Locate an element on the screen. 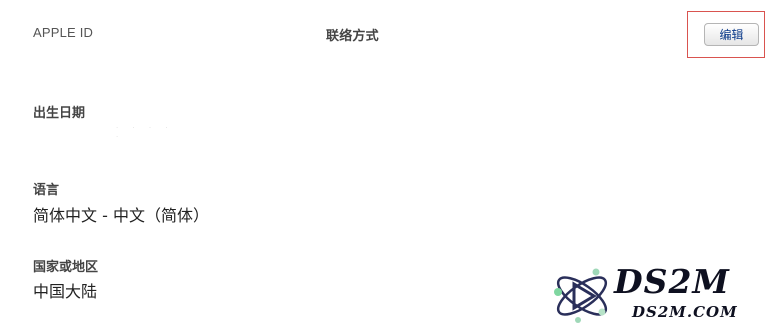 This screenshot has height=329, width=773. language-value: 简体中文 - 中文（简体） is located at coordinates (121, 215).